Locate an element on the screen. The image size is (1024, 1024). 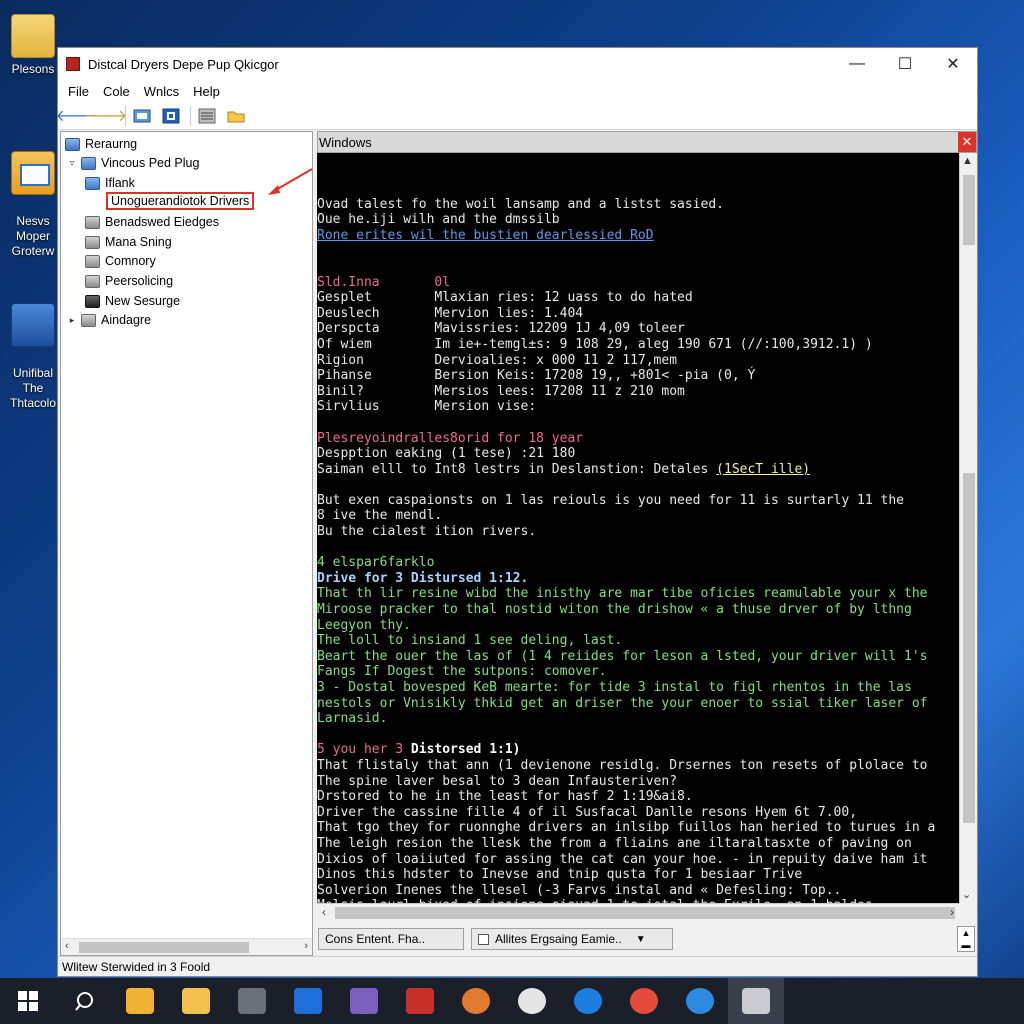
mail-icon is located at coordinates (33, 173).